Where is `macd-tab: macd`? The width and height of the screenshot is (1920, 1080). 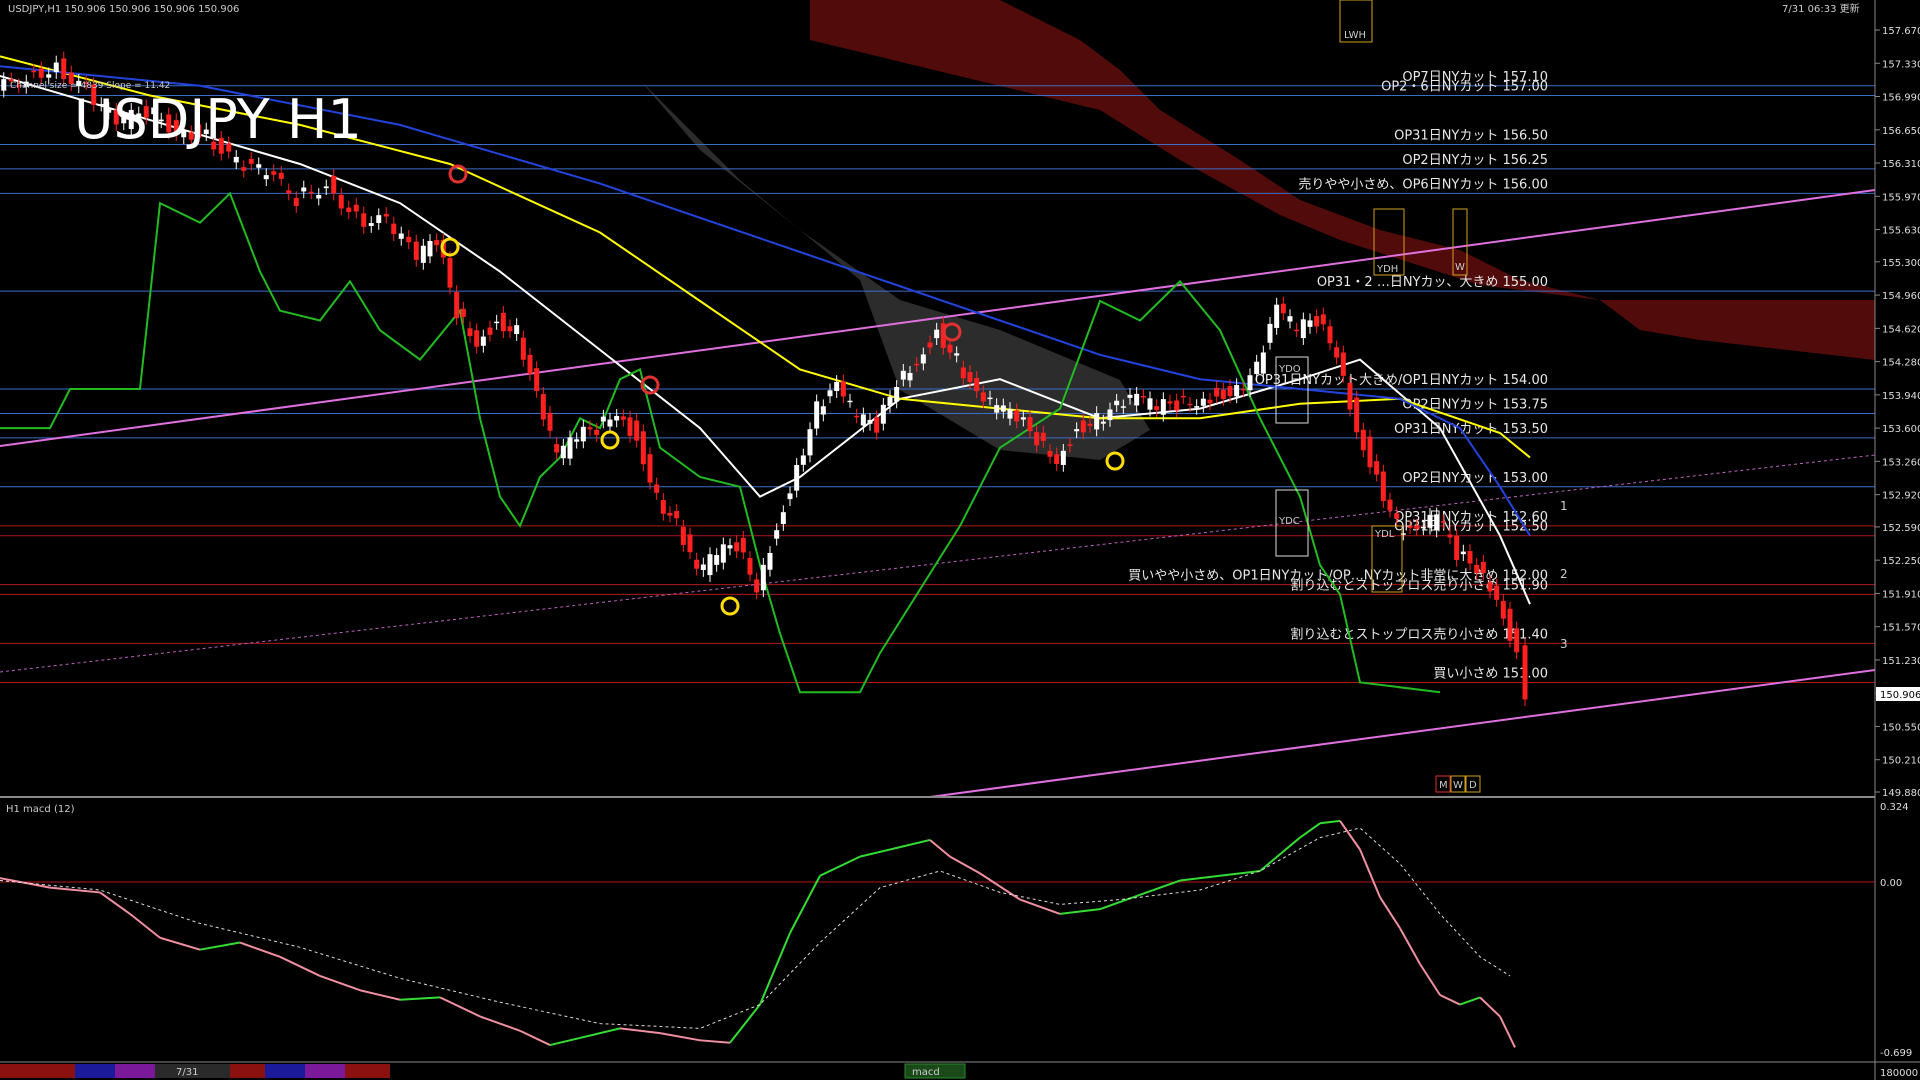
macd-tab: macd is located at coordinates (935, 1071).